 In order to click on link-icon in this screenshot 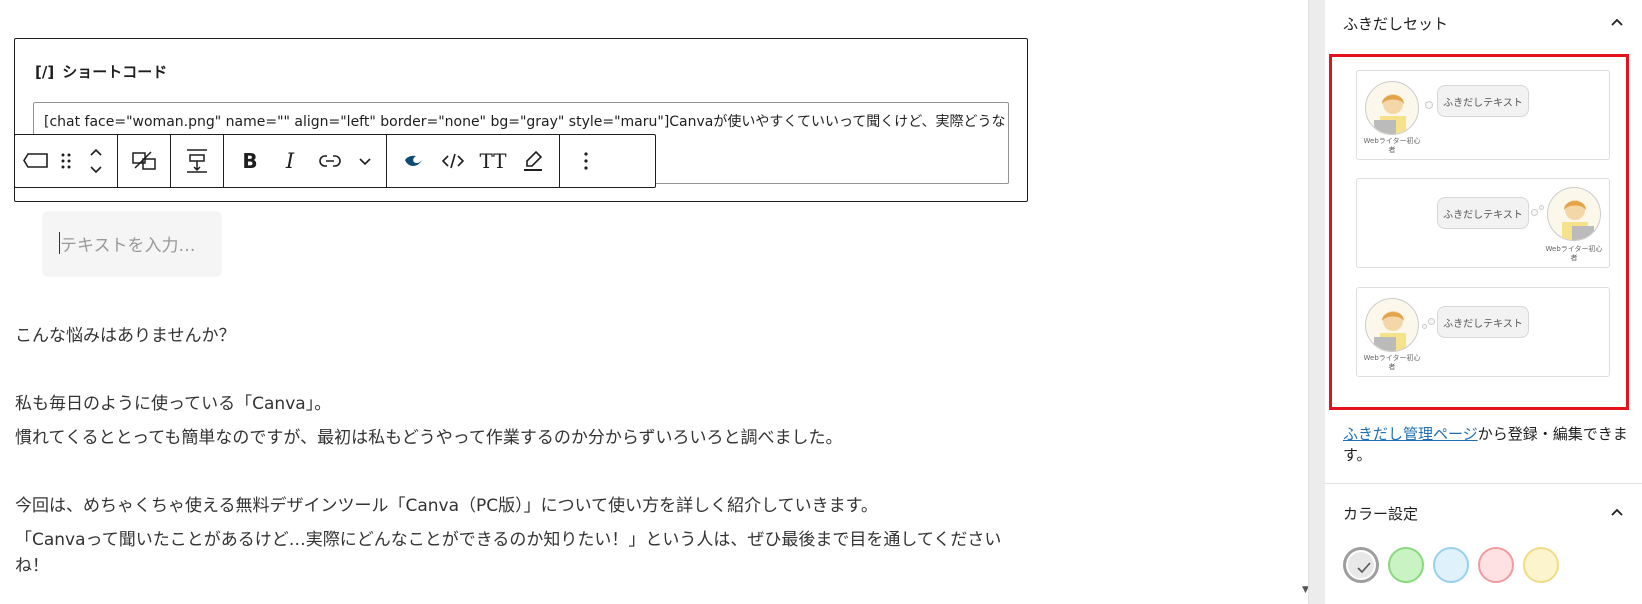, I will do `click(330, 161)`.